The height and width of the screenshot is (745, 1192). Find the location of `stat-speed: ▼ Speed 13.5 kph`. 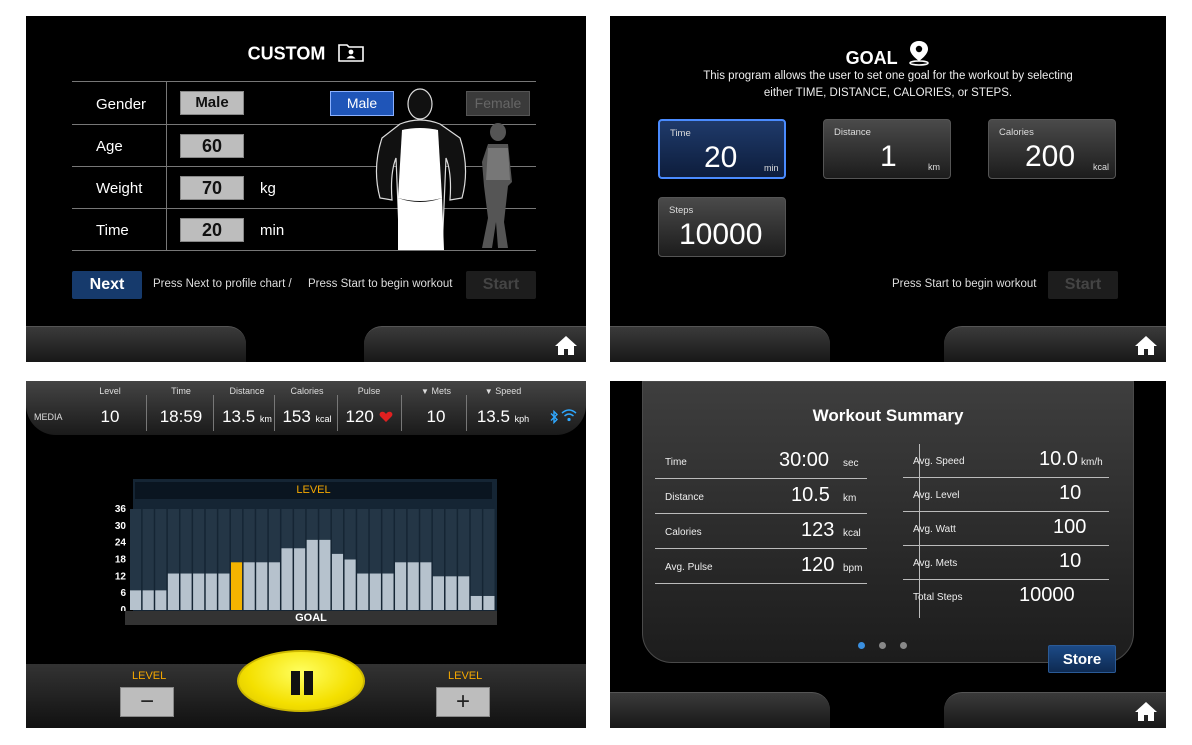

stat-speed: ▼ Speed 13.5 kph is located at coordinates (503, 409).